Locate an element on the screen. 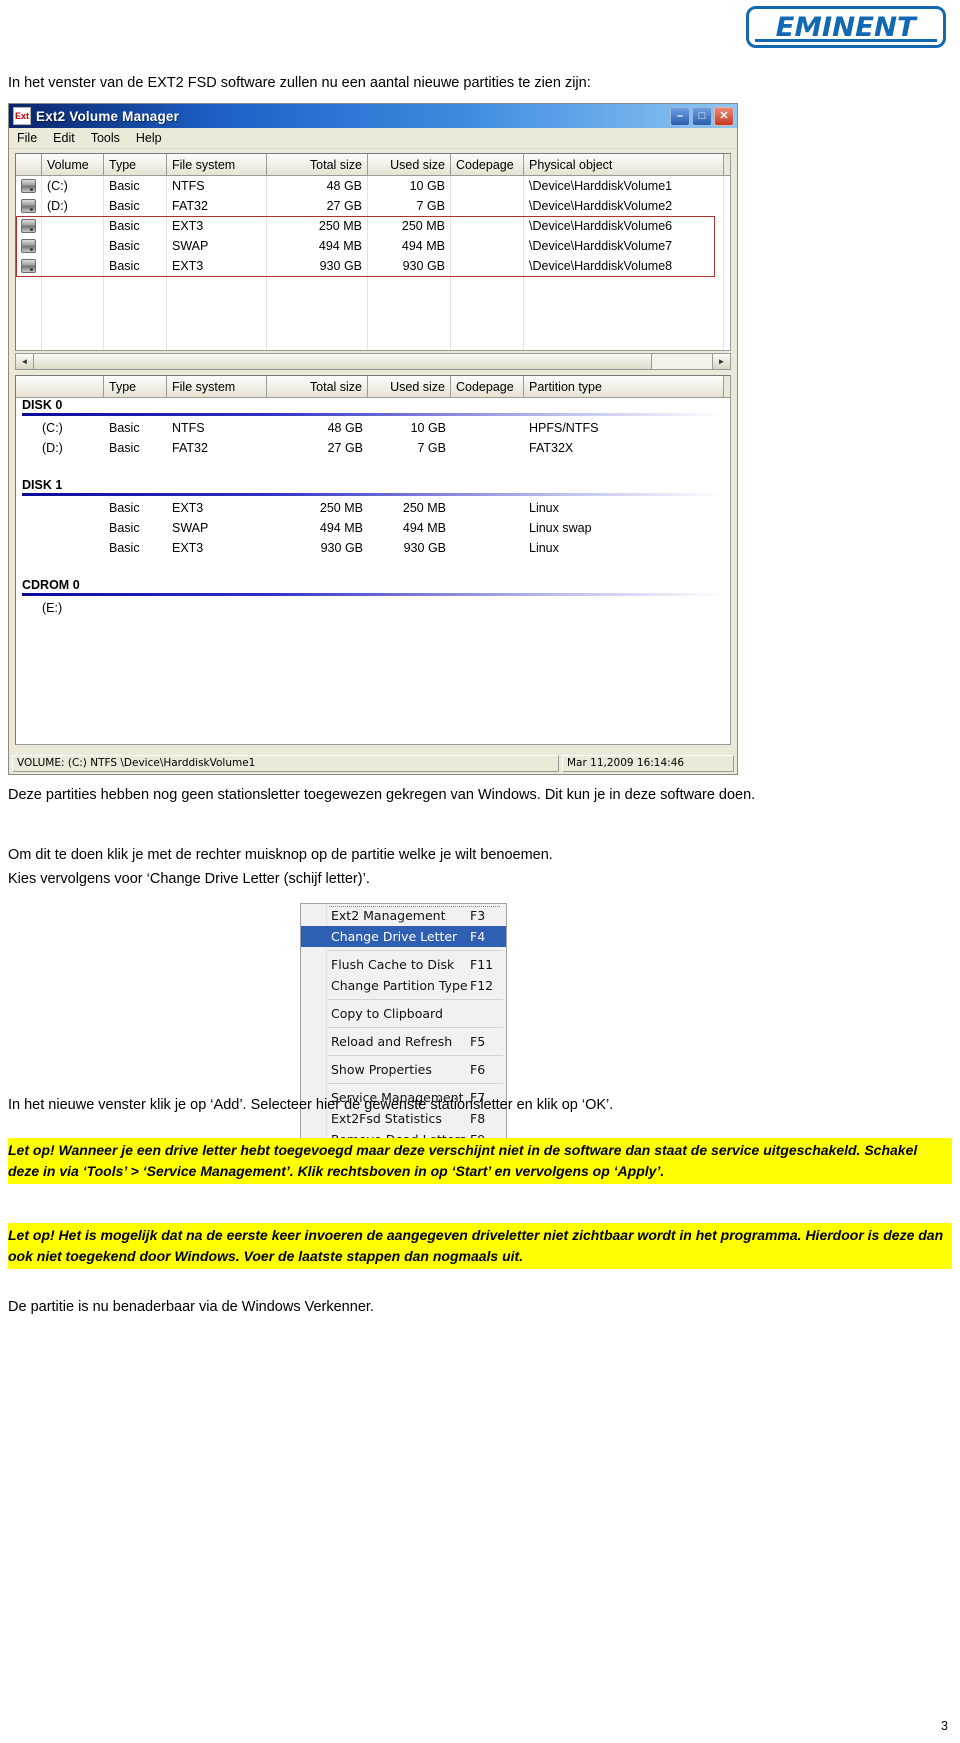 This screenshot has height=1743, width=960. disk-row: Basic EXT3 250 MB 250 MB Linux is located at coordinates (373, 508).